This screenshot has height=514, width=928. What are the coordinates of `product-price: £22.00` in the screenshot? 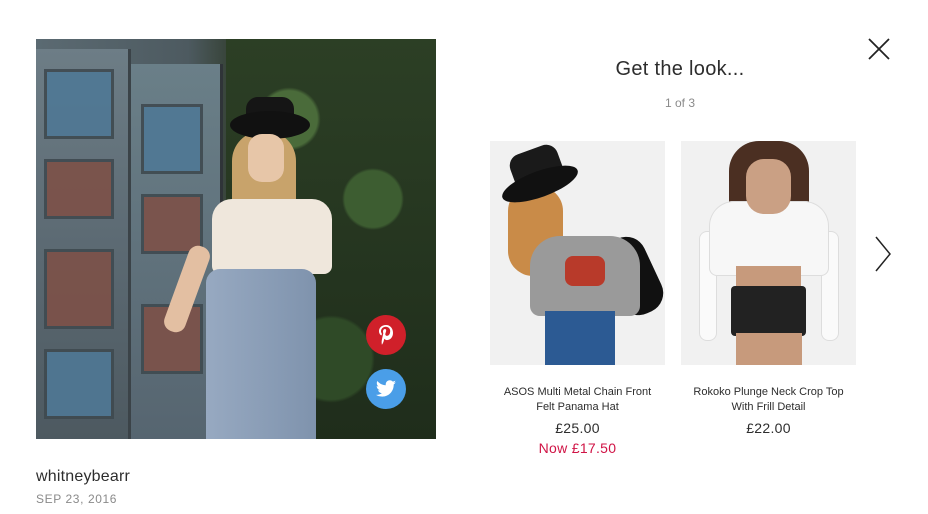 It's located at (768, 428).